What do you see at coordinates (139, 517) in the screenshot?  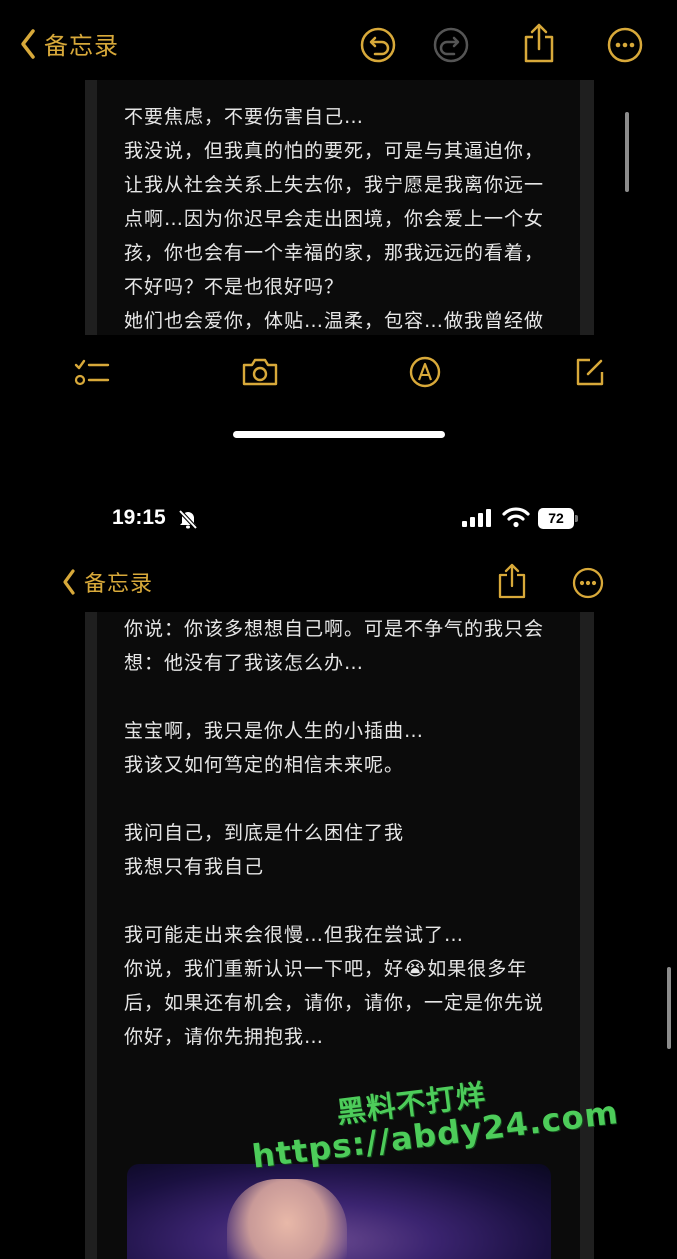 I see `status-time: 19:15` at bounding box center [139, 517].